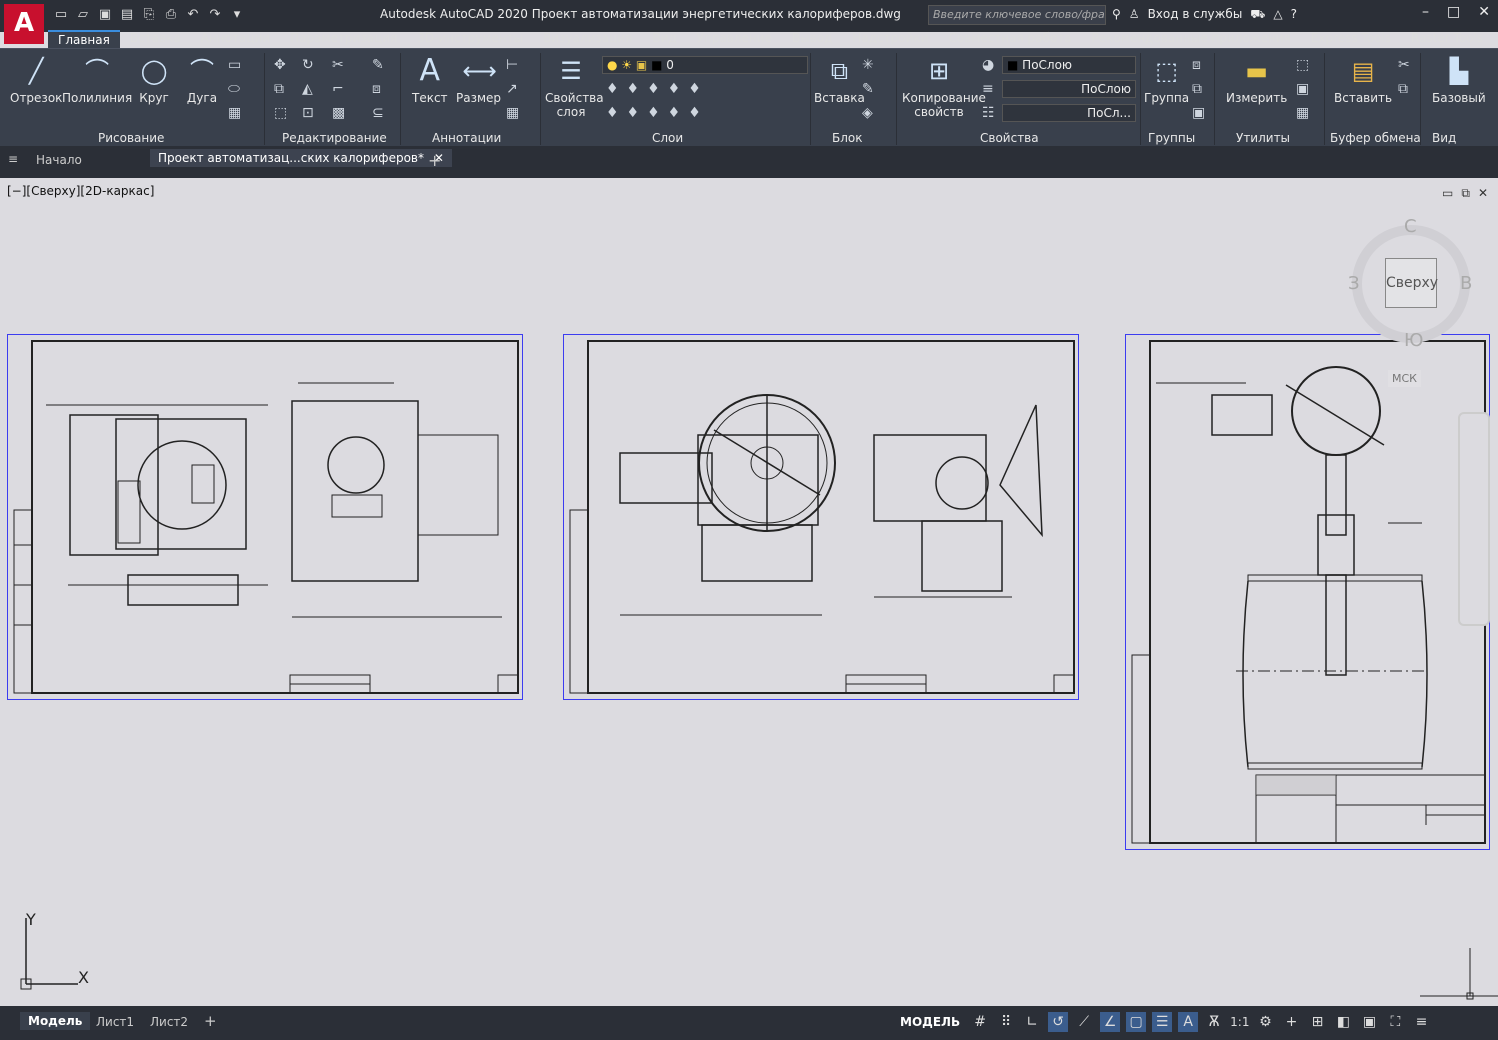 The width and height of the screenshot is (1498, 1040). Describe the element at coordinates (1256, 80) in the screenshot. I see `measure-tool: ▬ Измерить` at that location.